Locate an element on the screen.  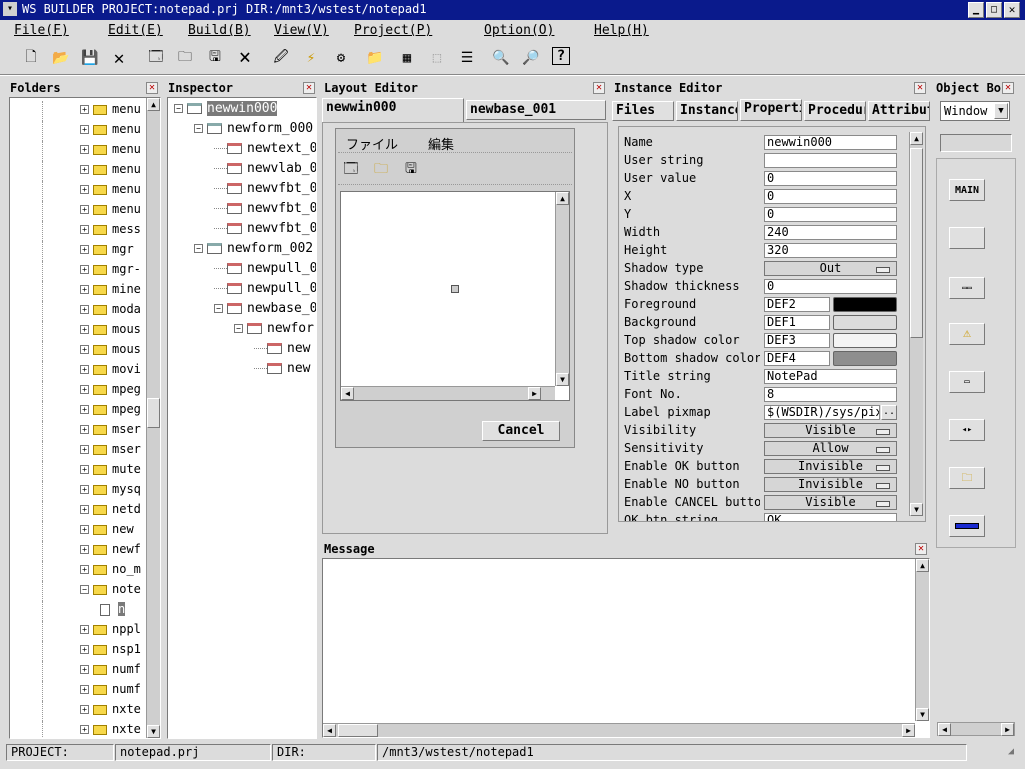
inspector-close-icon: ✕ is located at coordinates (309, 88).